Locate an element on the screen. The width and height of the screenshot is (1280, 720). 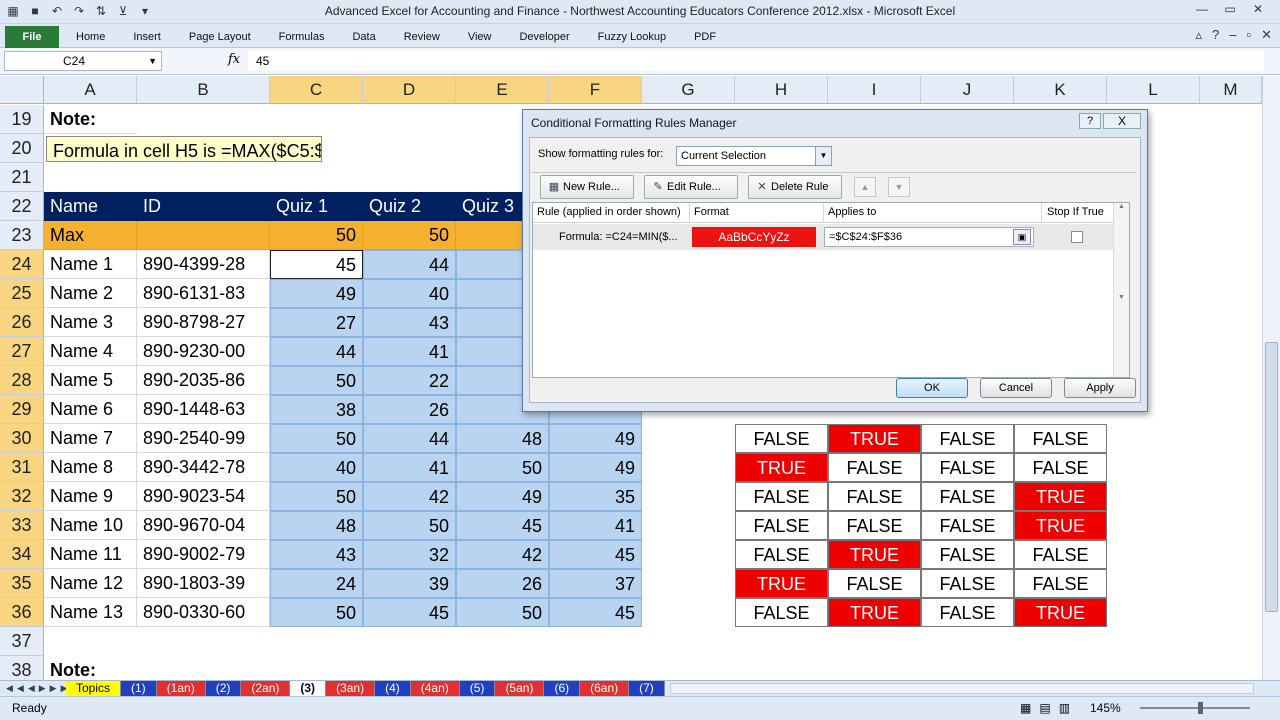
student-name: Name 6 is located at coordinates (90, 409).